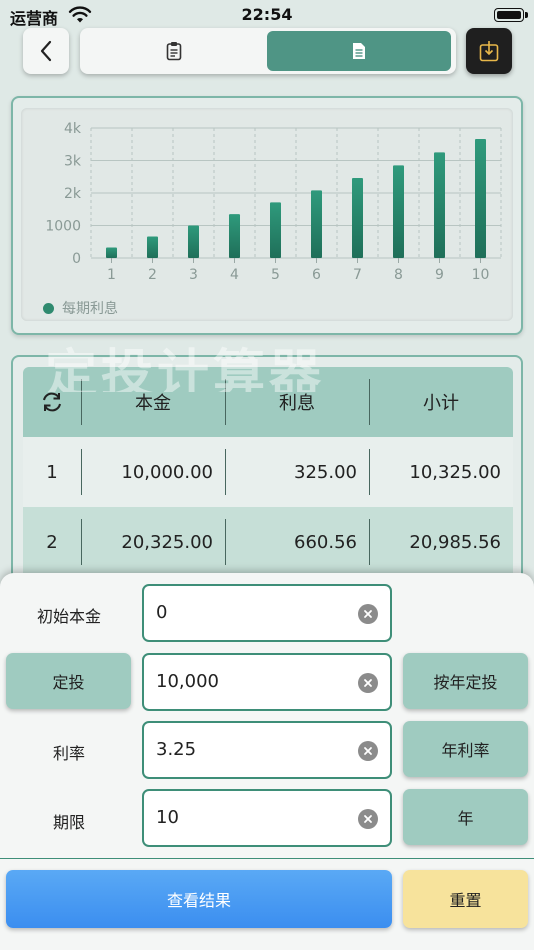 This screenshot has width=534, height=950. Describe the element at coordinates (52, 472) in the screenshot. I see `row-index: 1` at that location.